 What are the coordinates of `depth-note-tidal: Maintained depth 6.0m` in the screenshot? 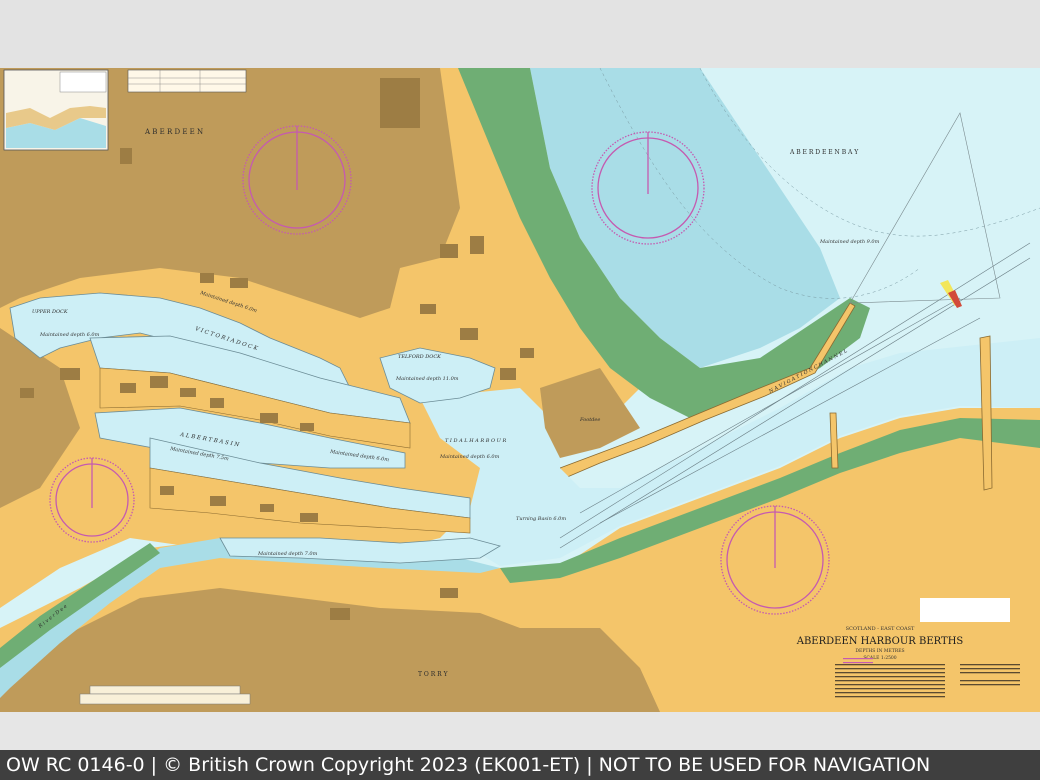 It's located at (469, 457).